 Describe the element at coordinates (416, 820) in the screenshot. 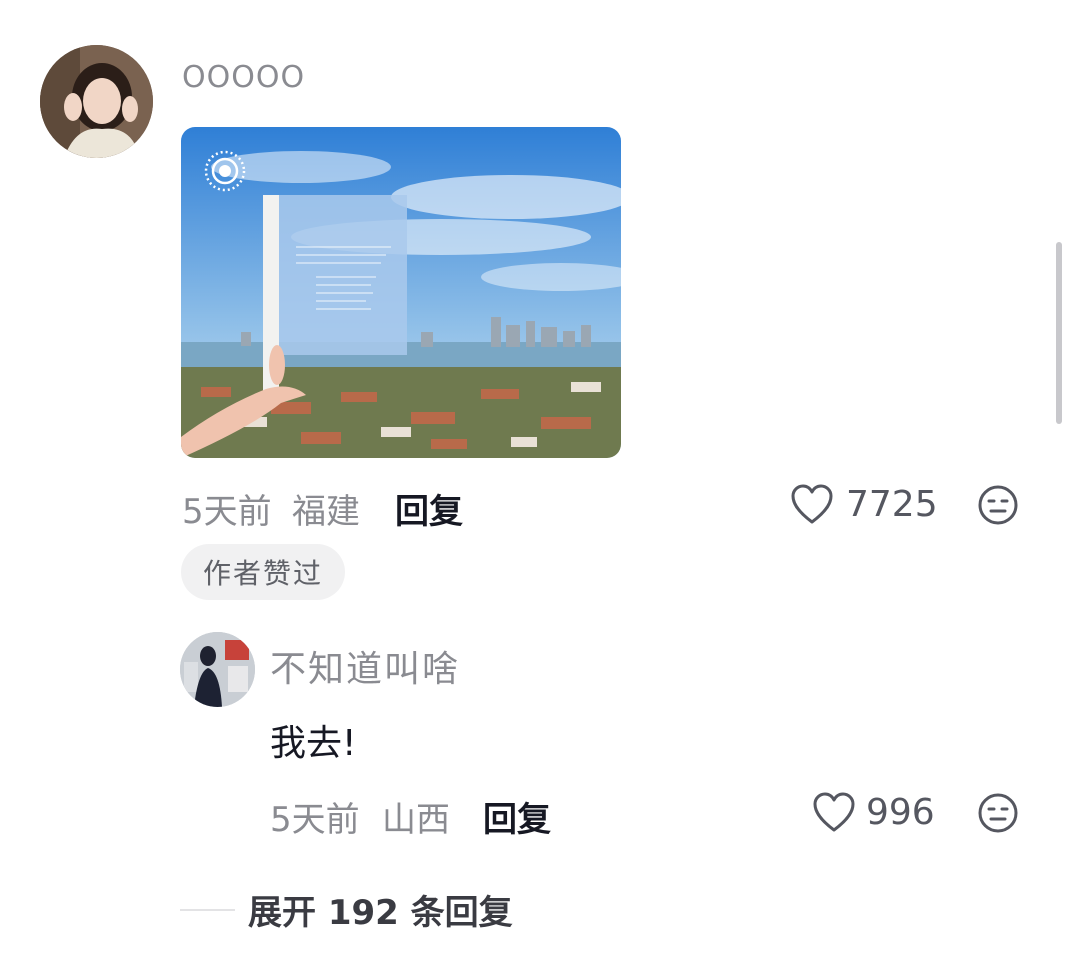

I see `reply-location: 山西` at that location.